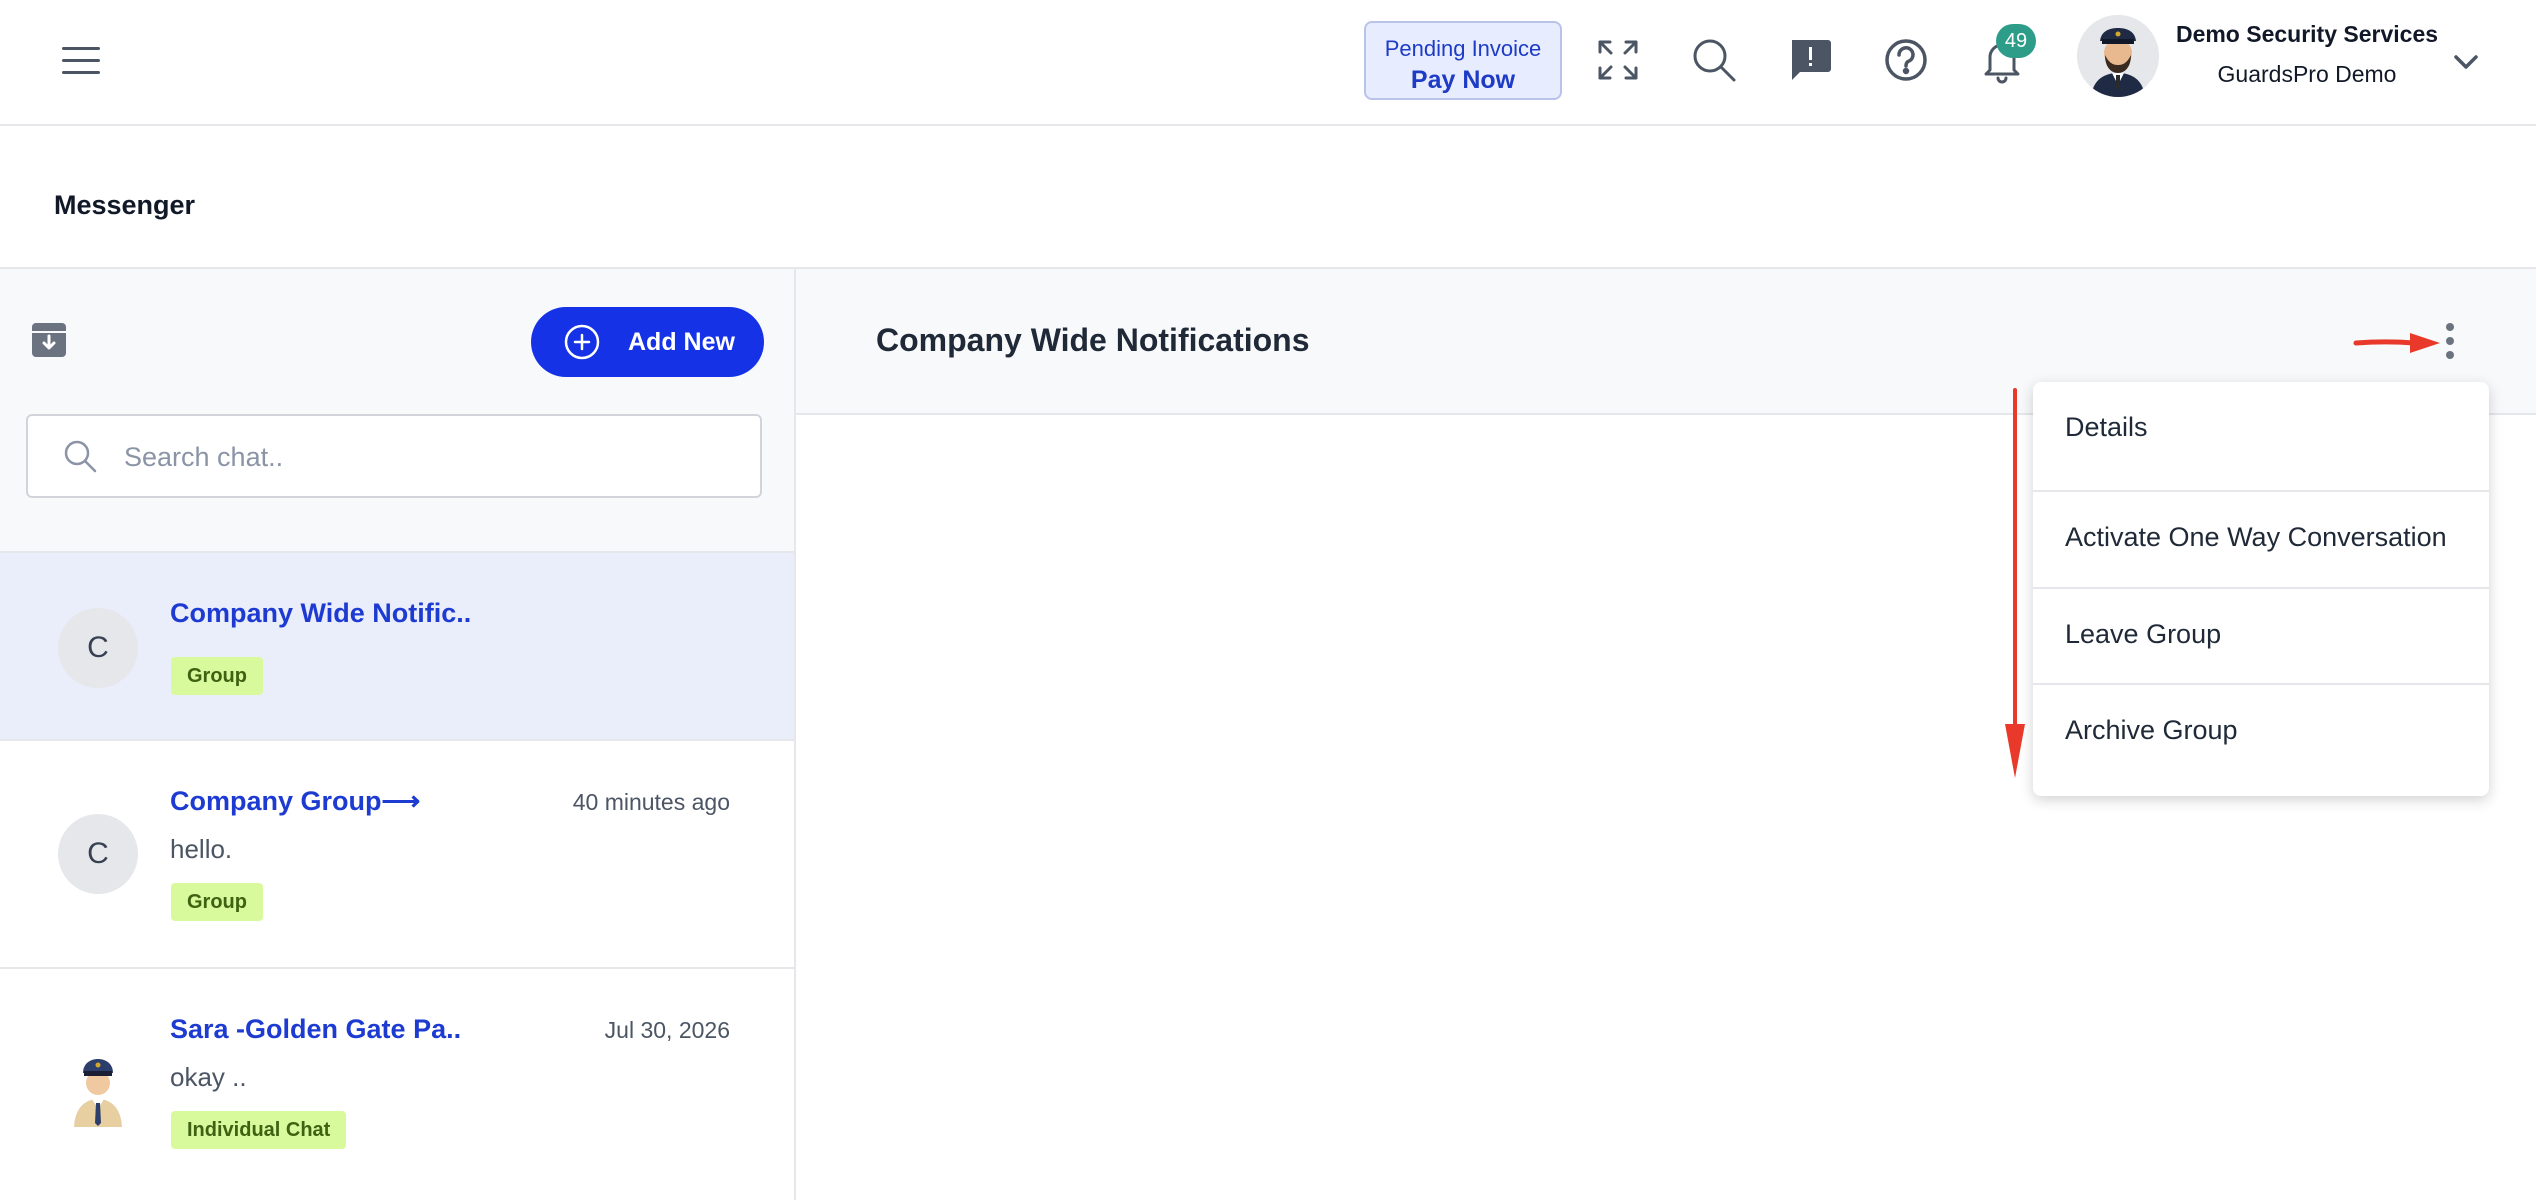  What do you see at coordinates (681, 342) in the screenshot?
I see `add-new-label: Add New` at bounding box center [681, 342].